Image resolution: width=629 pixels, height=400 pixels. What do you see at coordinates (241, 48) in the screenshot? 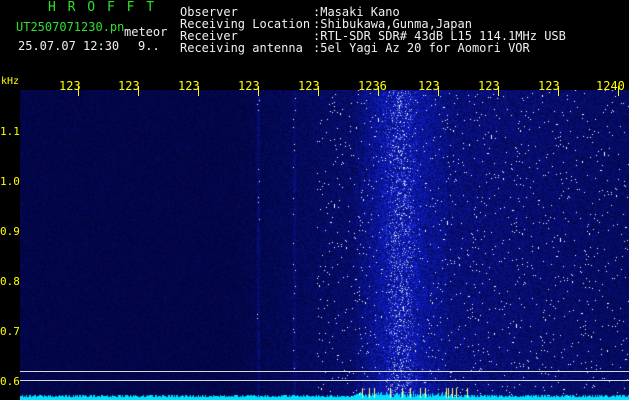
I see `antenna-label: Receiving antenna` at bounding box center [241, 48].